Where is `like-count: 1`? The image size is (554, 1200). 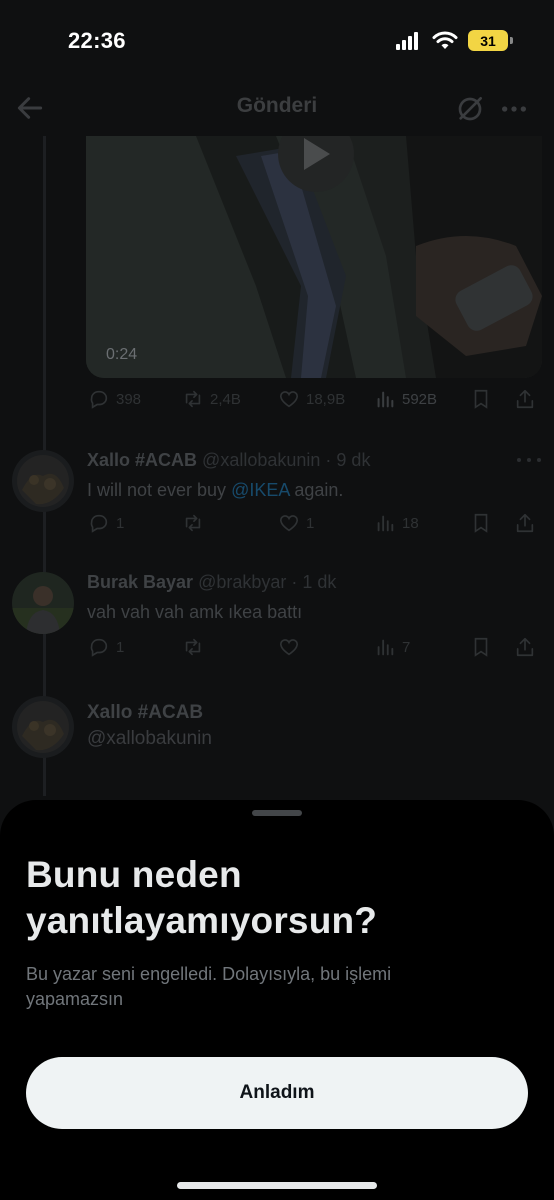 like-count: 1 is located at coordinates (310, 523).